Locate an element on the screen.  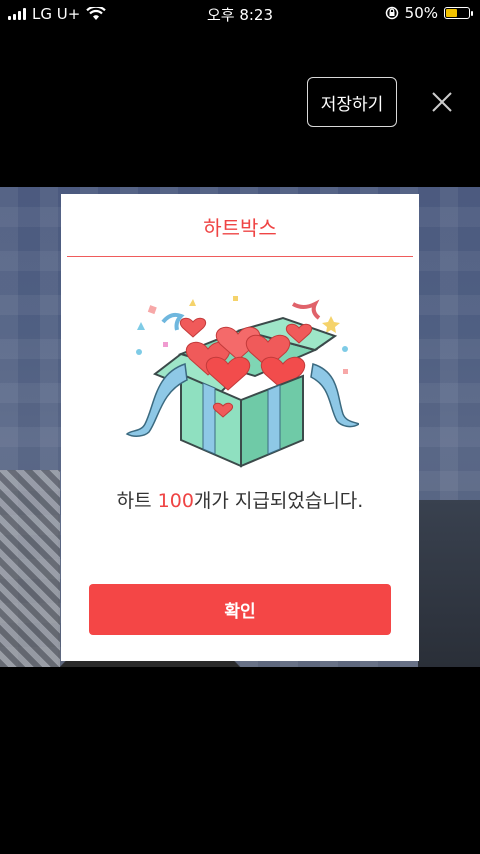
save-button: 저장하기 is located at coordinates (352, 102).